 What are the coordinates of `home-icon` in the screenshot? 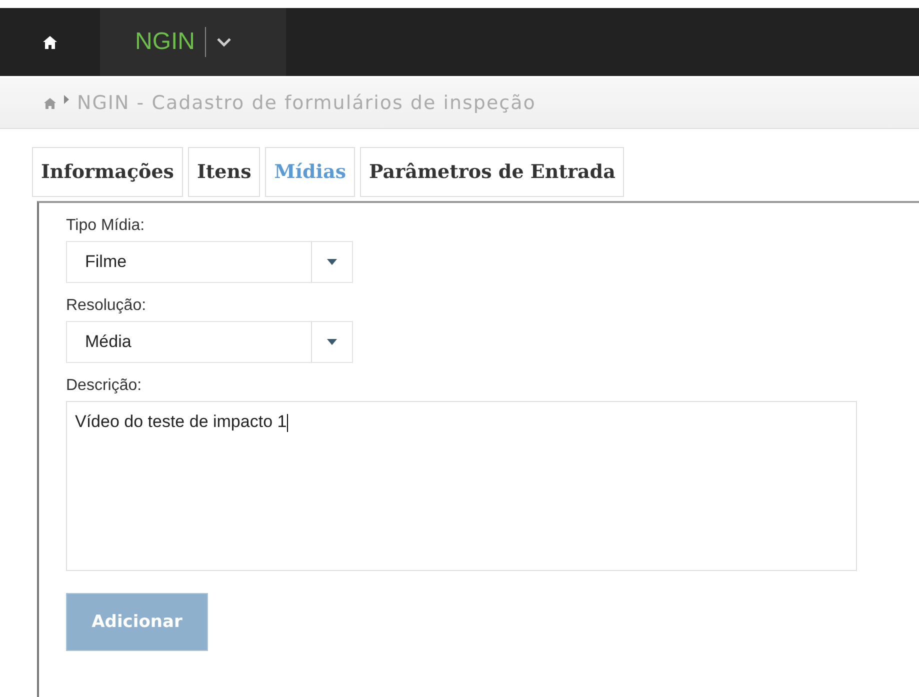 It's located at (50, 42).